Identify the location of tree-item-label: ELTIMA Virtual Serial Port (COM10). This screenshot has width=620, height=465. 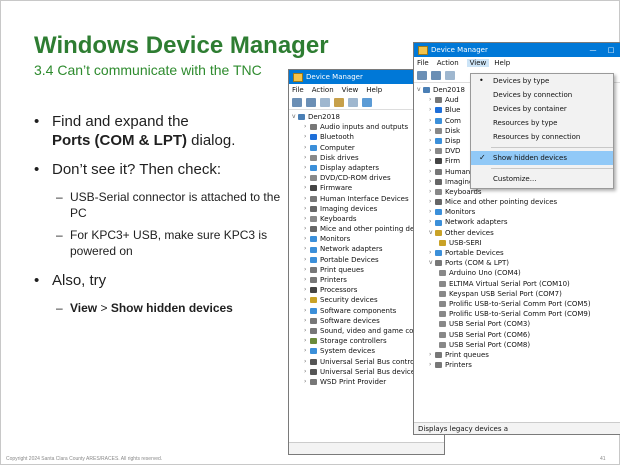
(509, 283).